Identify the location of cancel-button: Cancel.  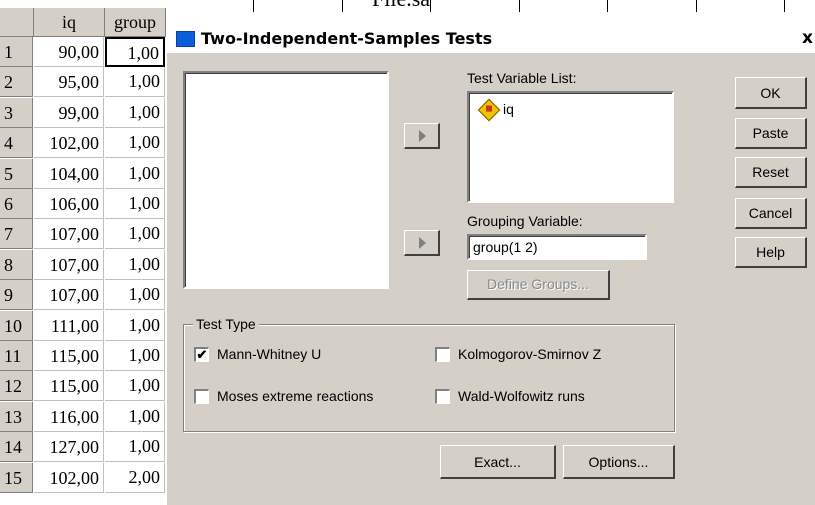
(771, 213).